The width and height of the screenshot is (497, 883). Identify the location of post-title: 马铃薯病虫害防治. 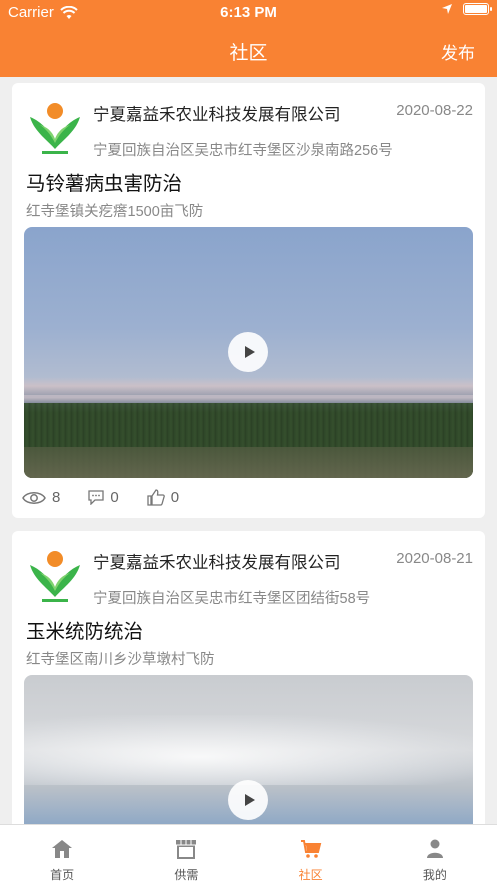
(104, 181).